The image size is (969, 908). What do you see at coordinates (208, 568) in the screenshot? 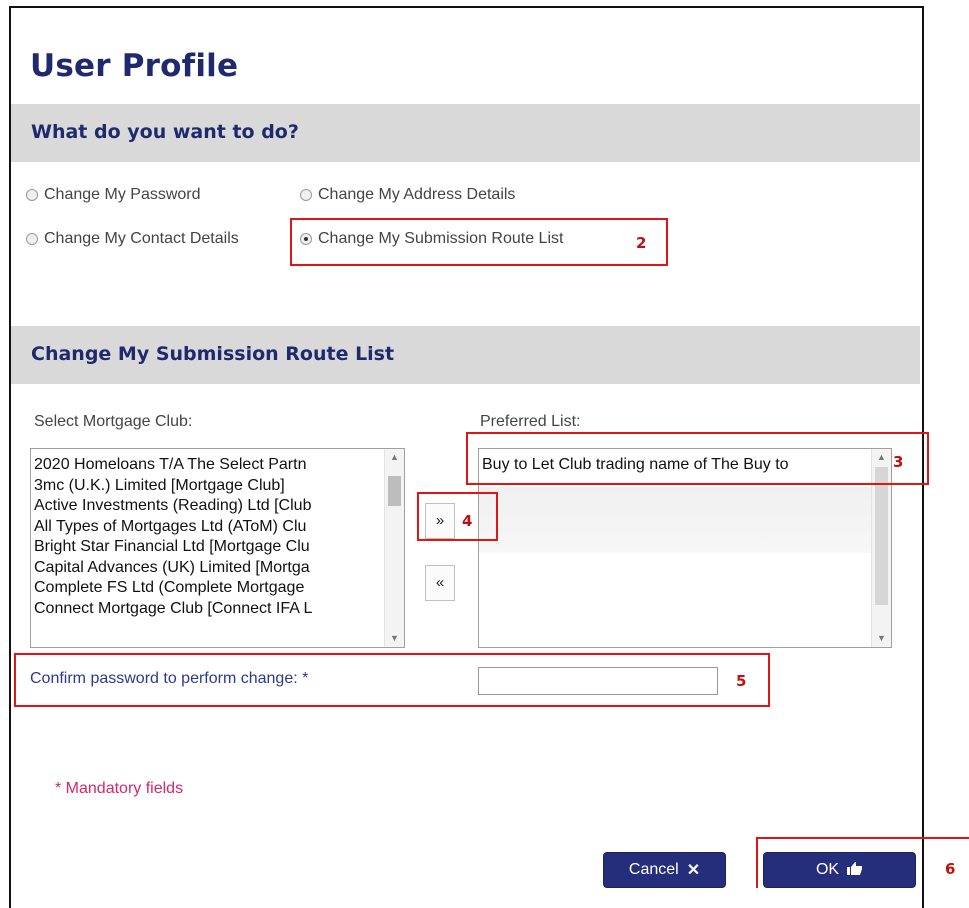
I see `list-item: Capital Advances (UK) Limited [Mortga` at bounding box center [208, 568].